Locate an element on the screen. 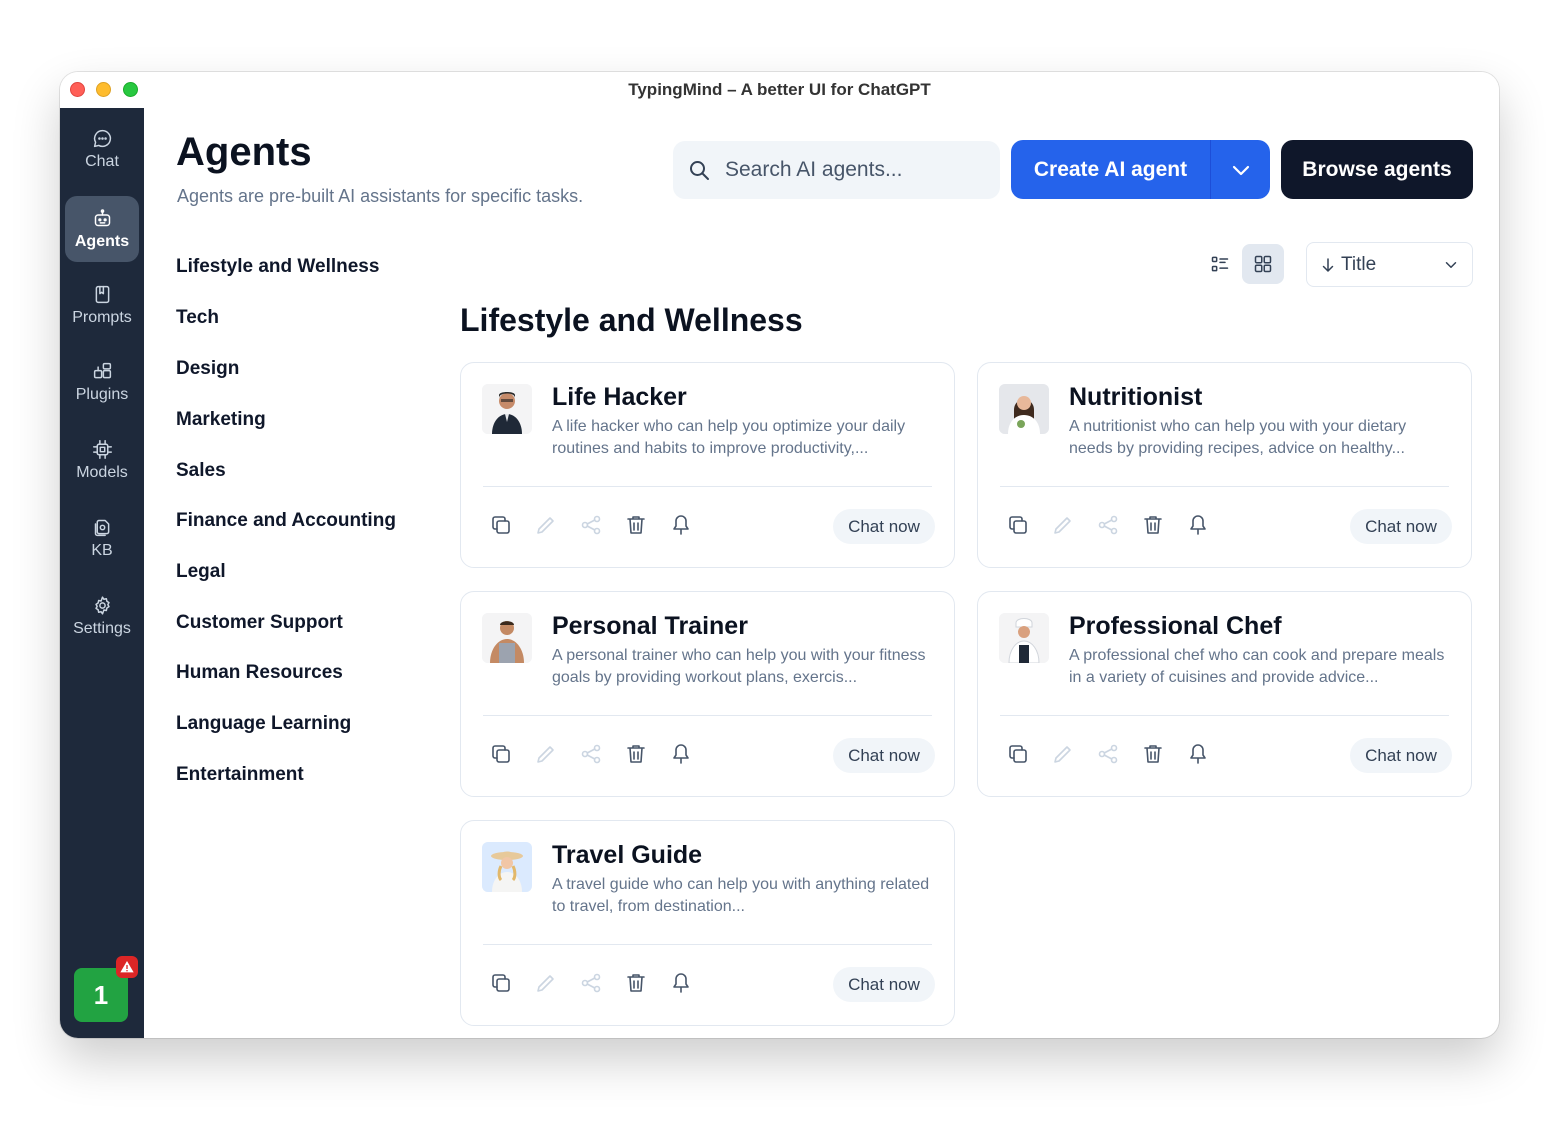 The width and height of the screenshot is (1560, 1126). category-item: Marketing is located at coordinates (221, 420).